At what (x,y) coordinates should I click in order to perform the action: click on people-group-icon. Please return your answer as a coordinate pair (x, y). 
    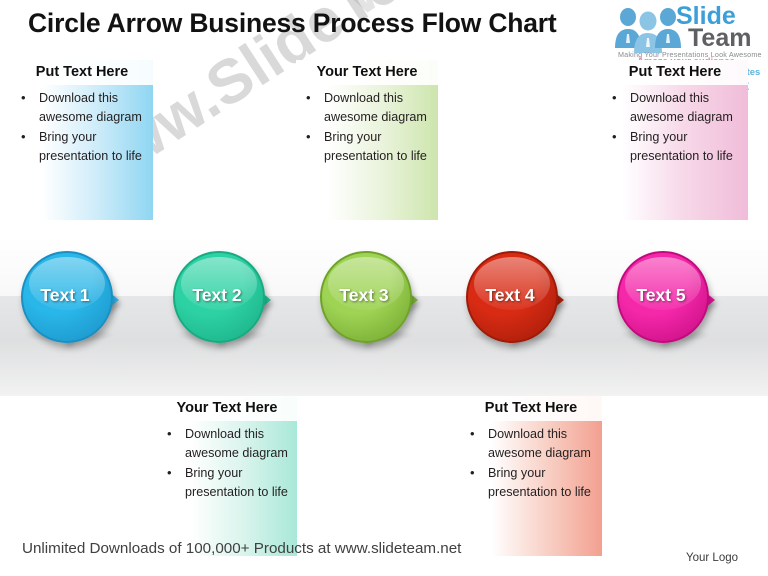
    Looking at the image, I should click on (648, 30).